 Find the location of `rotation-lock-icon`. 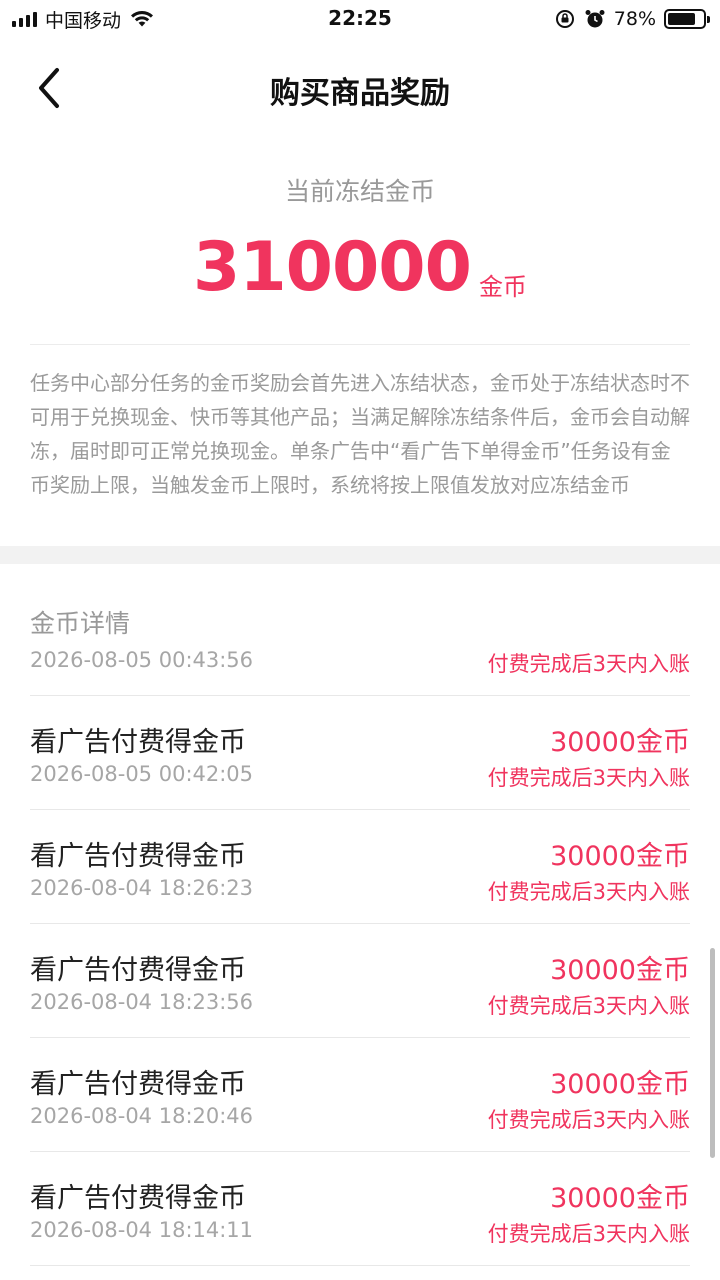

rotation-lock-icon is located at coordinates (564, 19).